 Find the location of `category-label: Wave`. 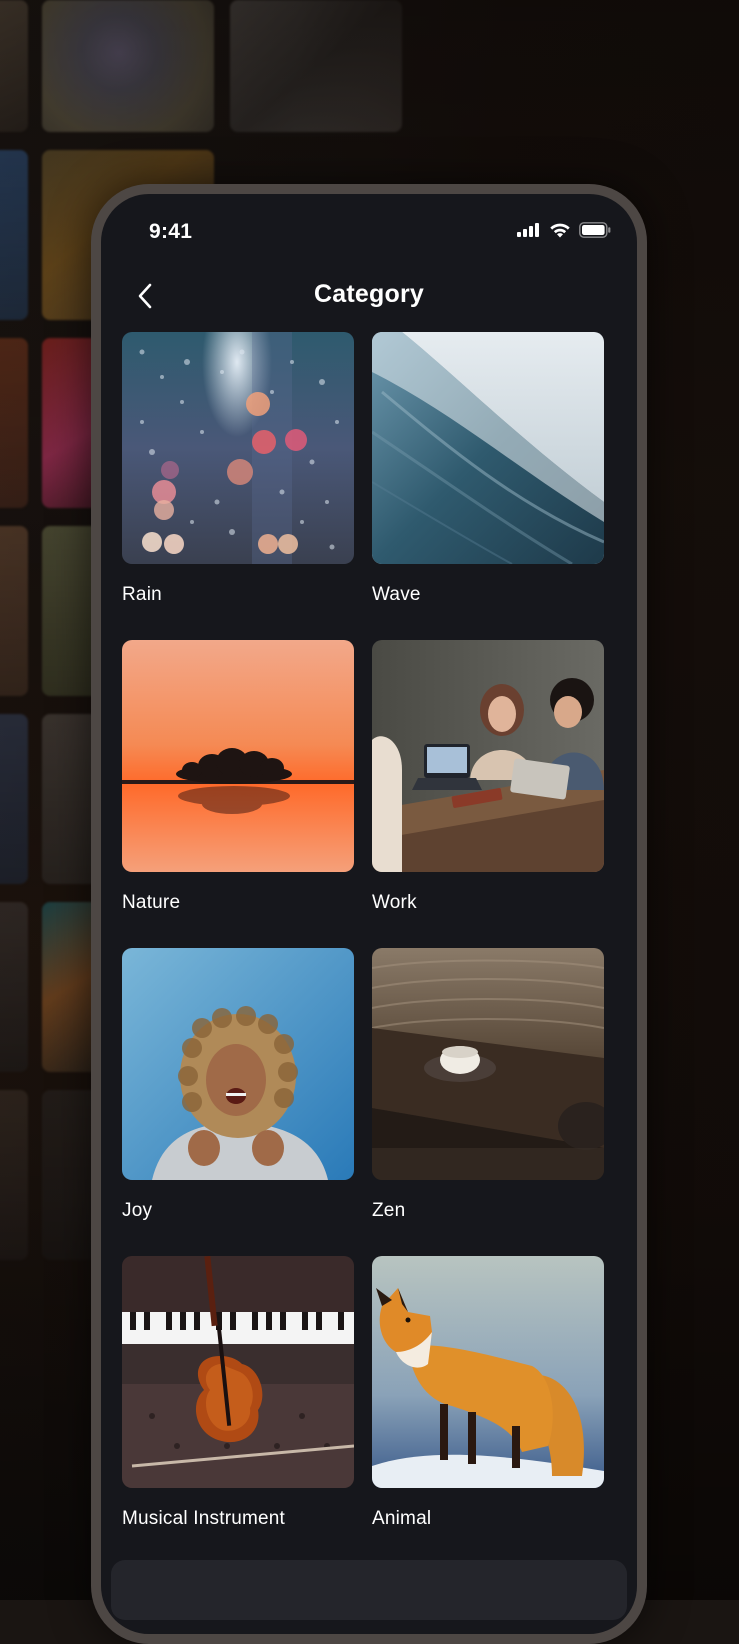

category-label: Wave is located at coordinates (396, 594).